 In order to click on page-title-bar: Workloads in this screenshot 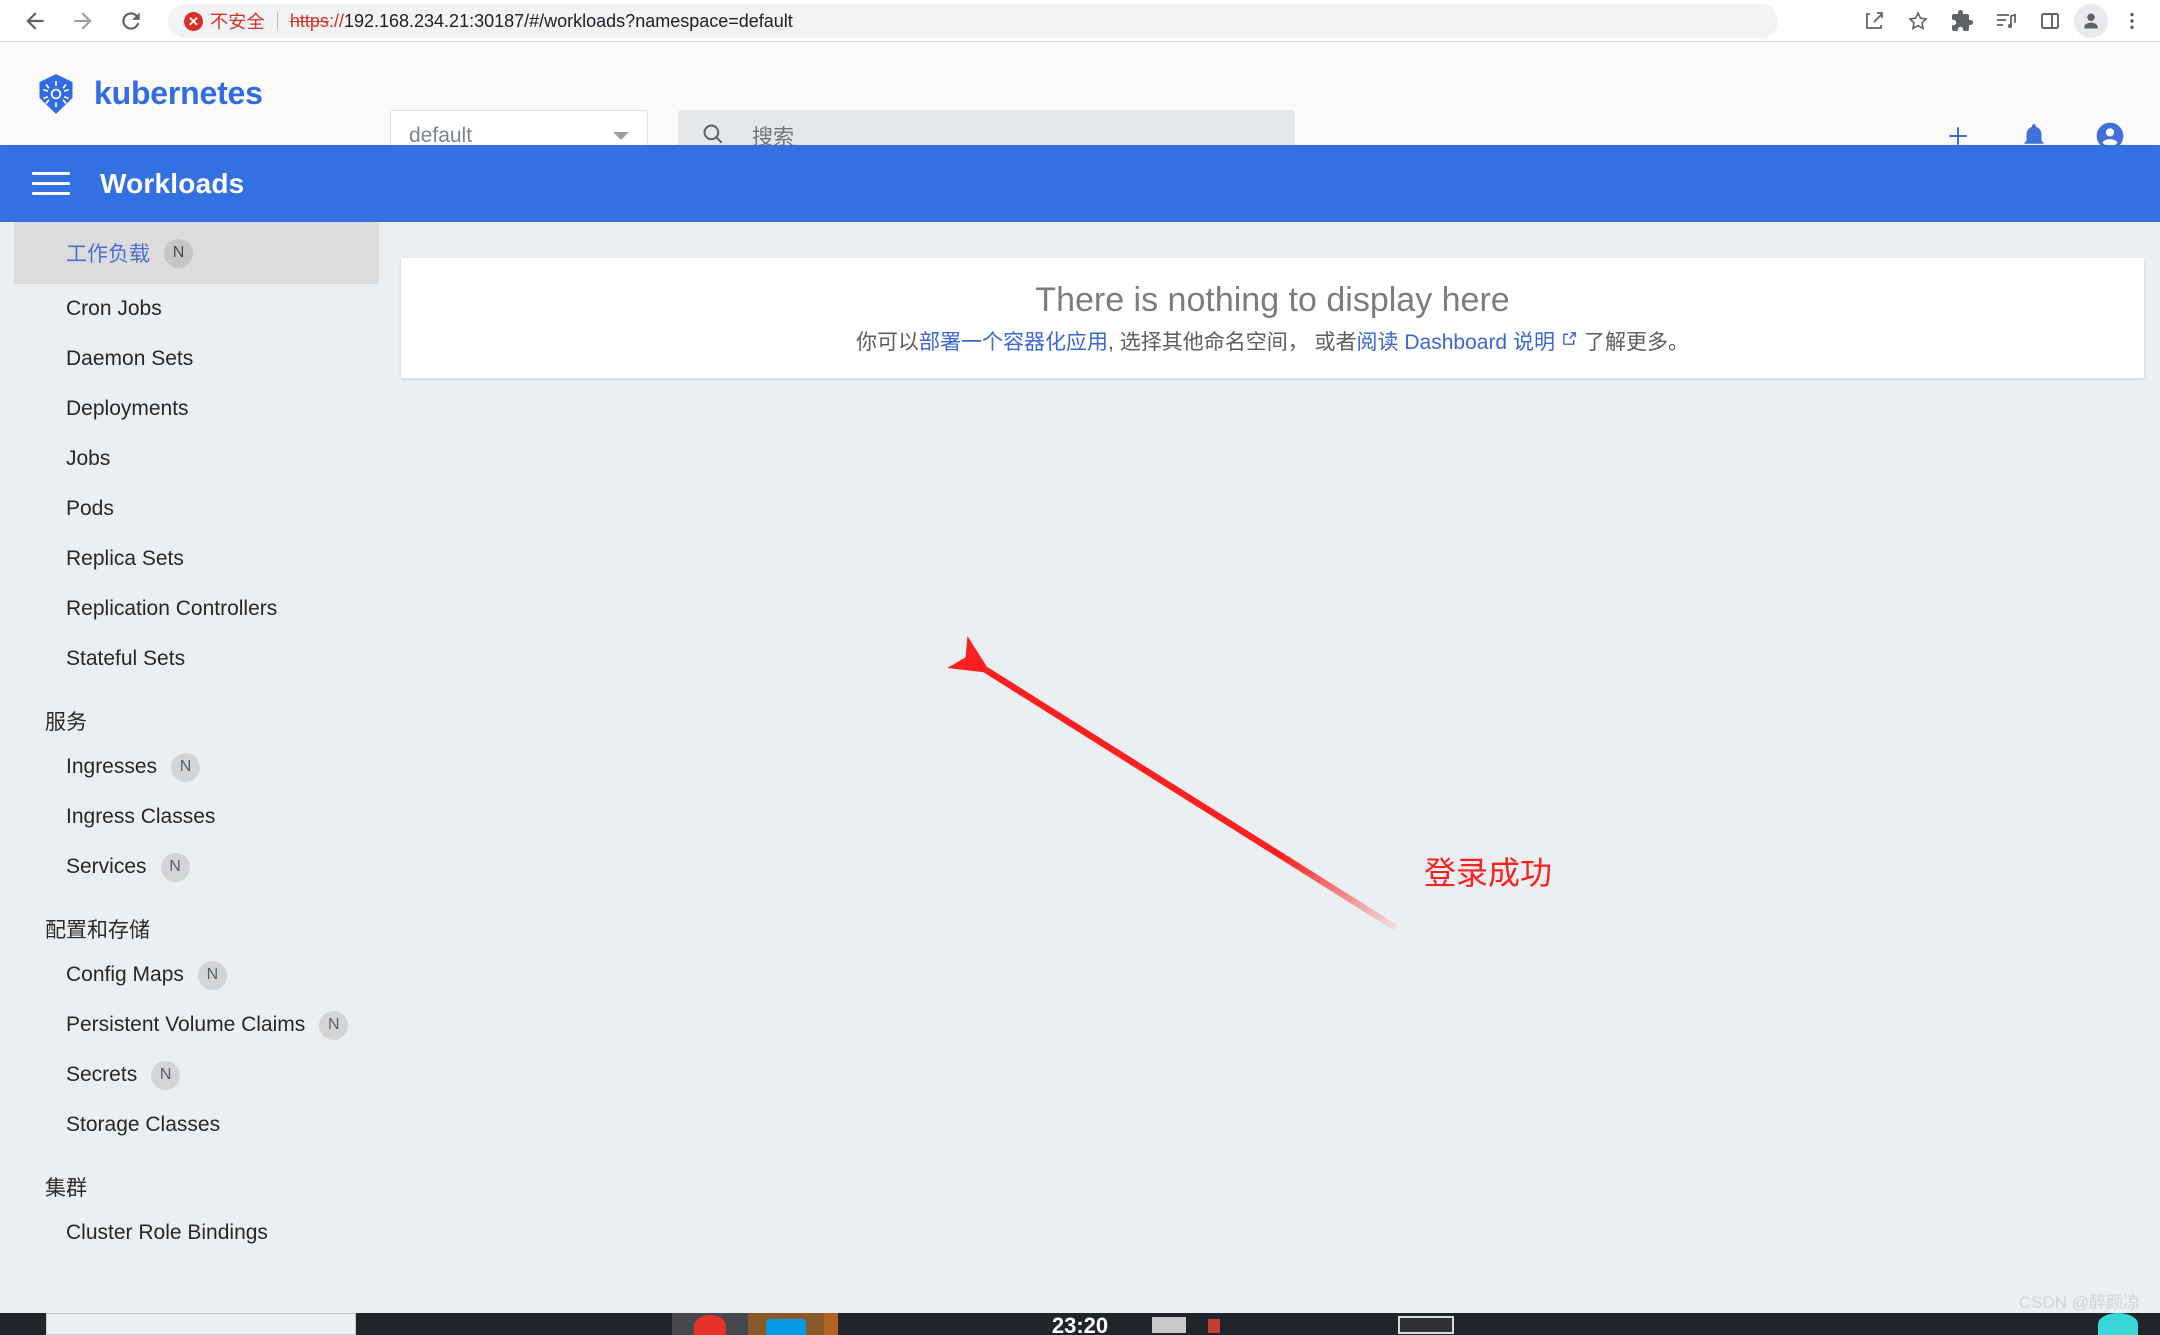, I will do `click(1080, 183)`.